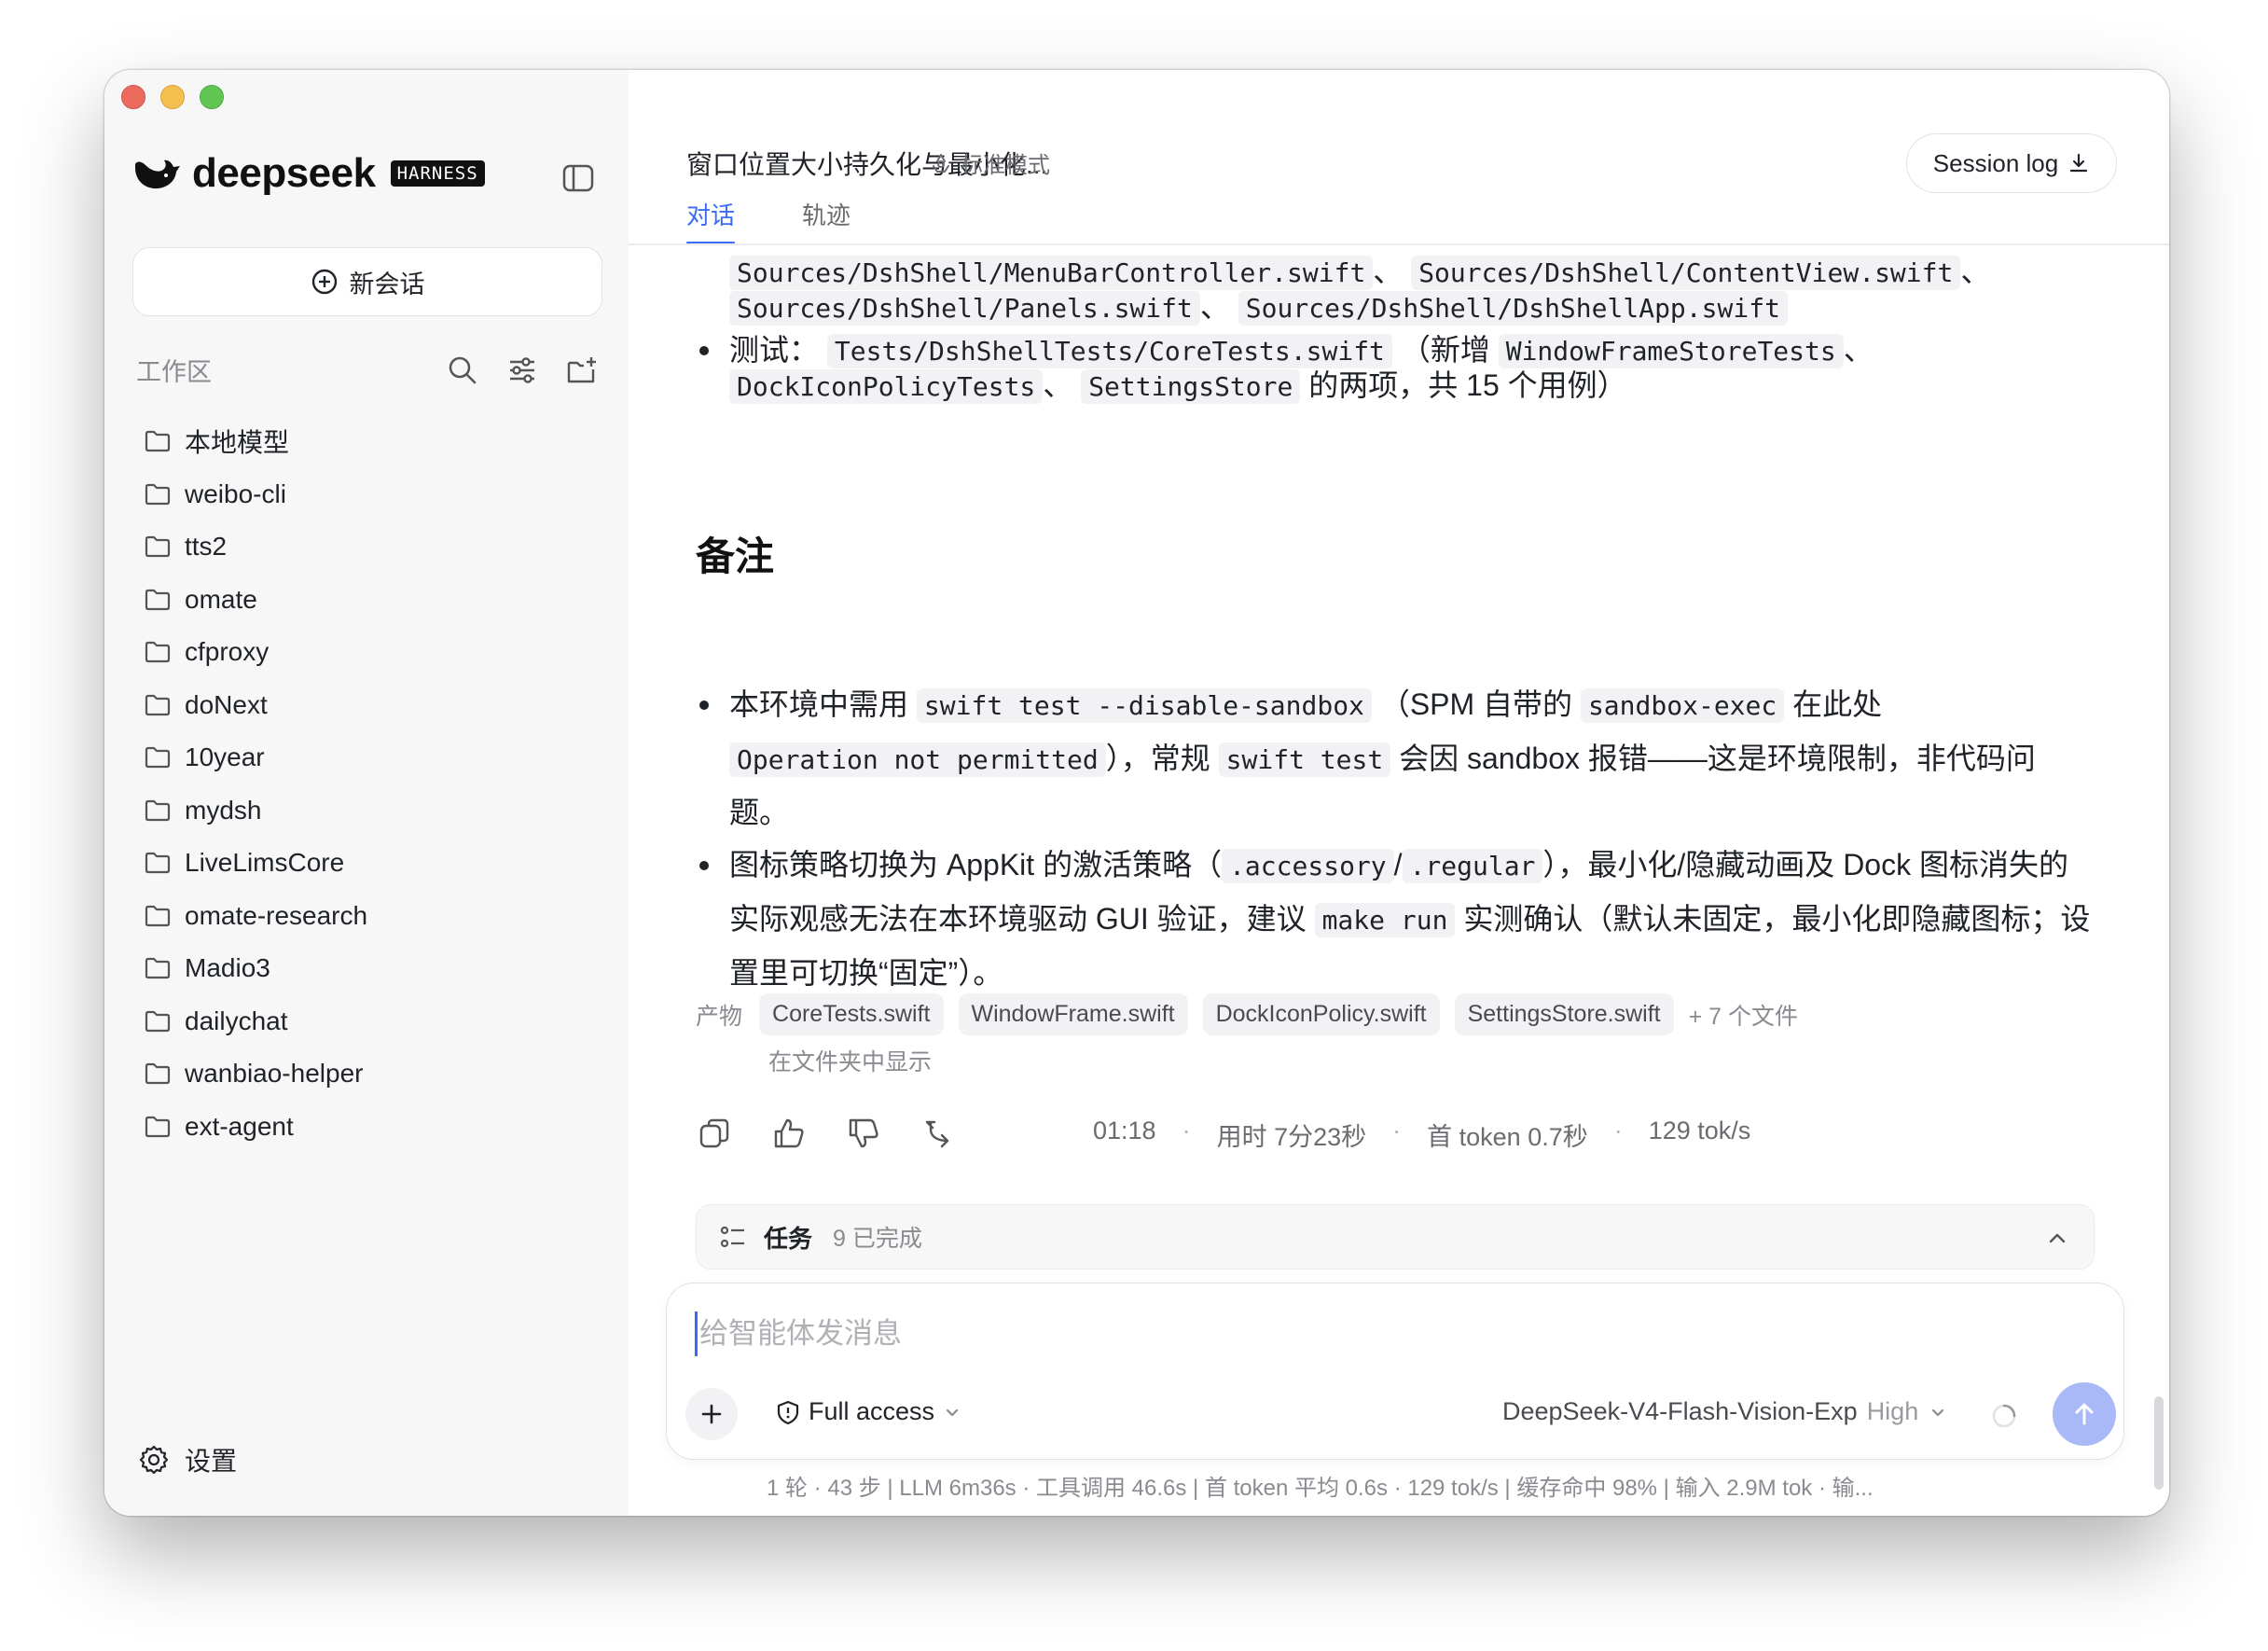 This screenshot has height=1651, width=2268. Describe the element at coordinates (938, 1133) in the screenshot. I see `branch-icon` at that location.